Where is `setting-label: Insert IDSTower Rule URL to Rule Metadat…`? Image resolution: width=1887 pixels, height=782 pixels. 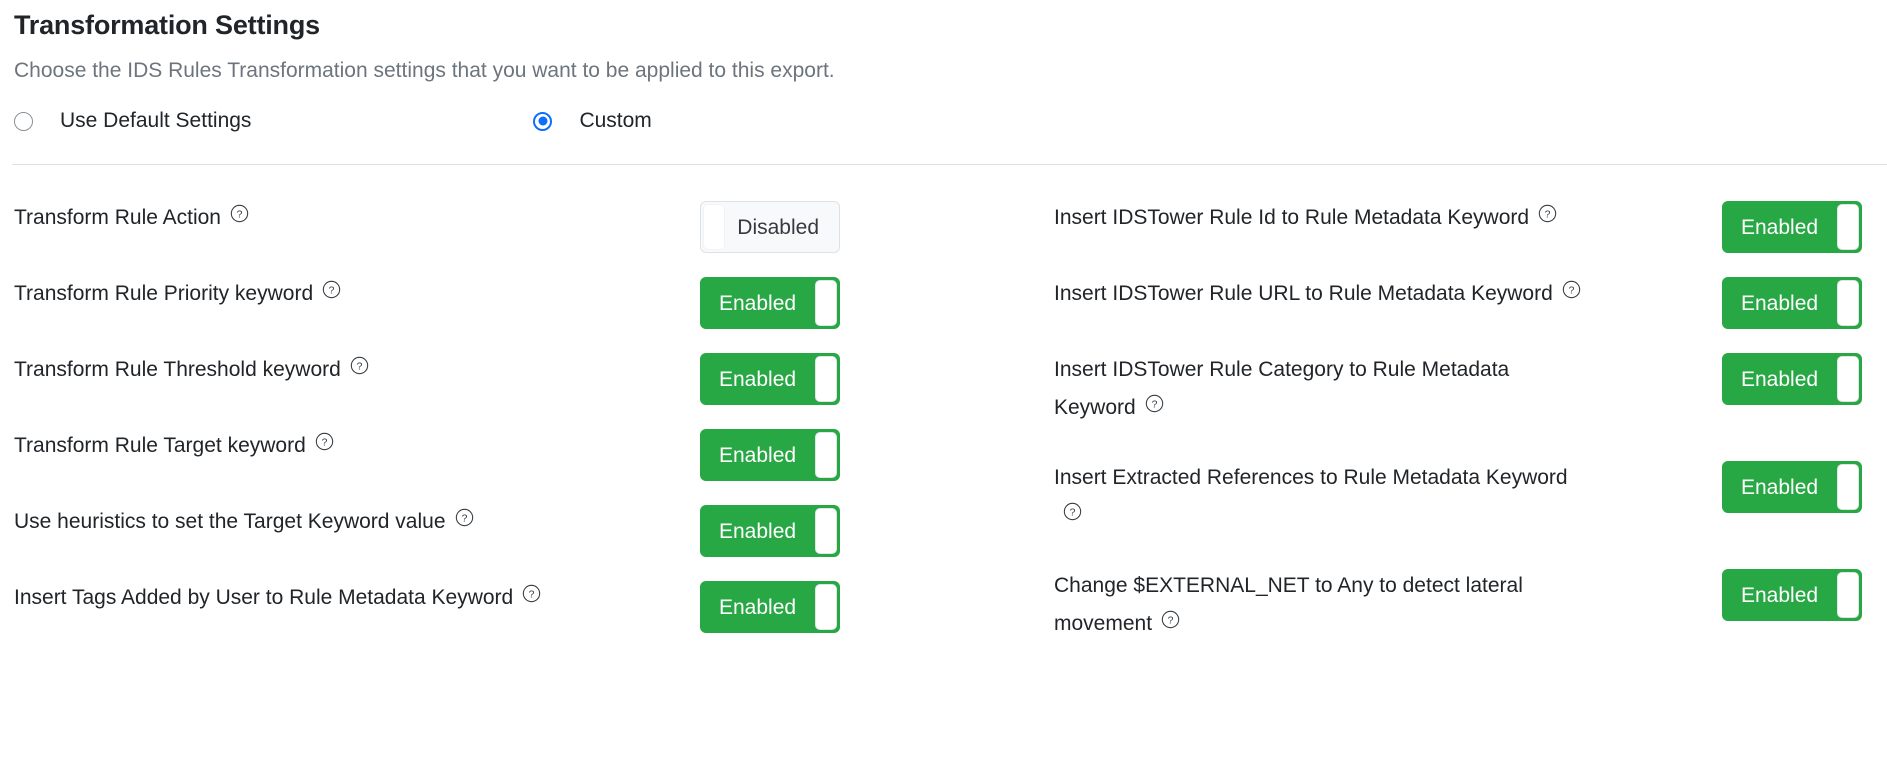 setting-label: Insert IDSTower Rule URL to Rule Metadat… is located at coordinates (1382, 294).